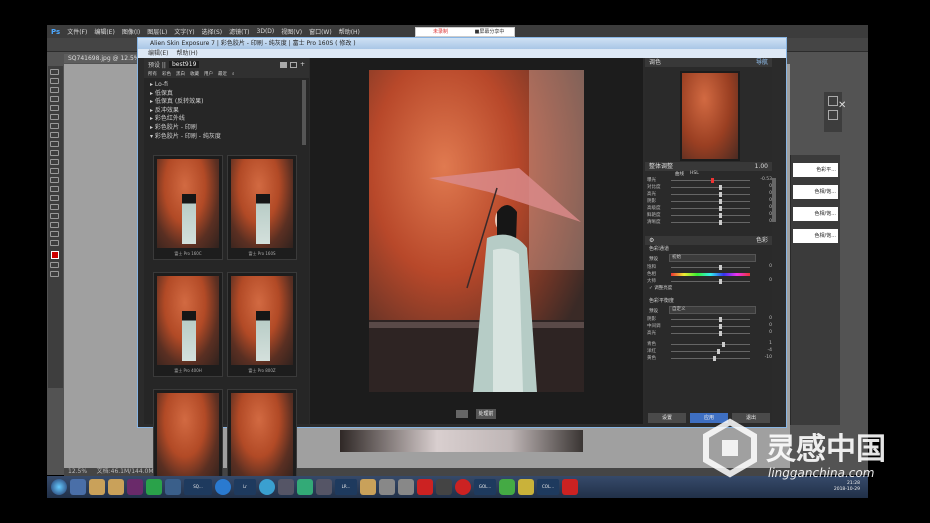 This screenshot has width=930, height=523. I want to click on tree-item: ▸ 低保真, so click(226, 94).